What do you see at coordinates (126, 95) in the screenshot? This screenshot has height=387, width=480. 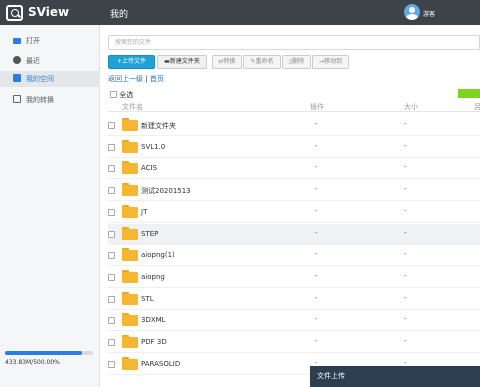 I see `select-all-label: 全选` at bounding box center [126, 95].